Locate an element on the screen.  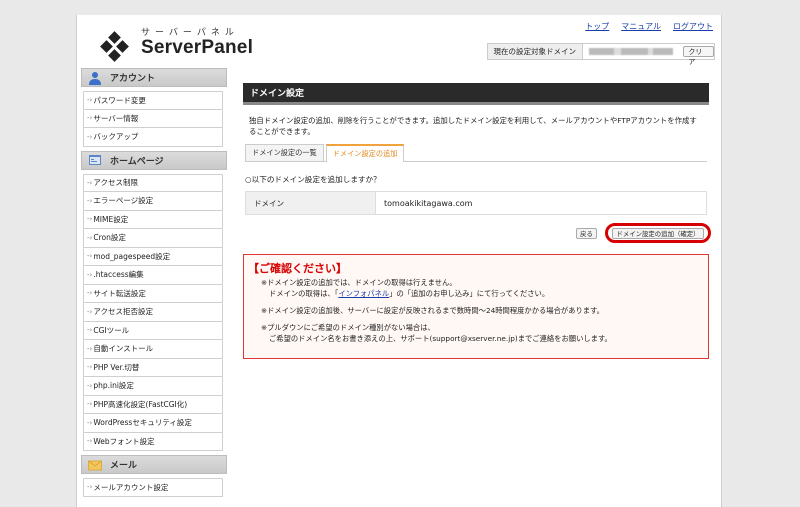
sidebar-section-homepage: ホームページ is located at coordinates (154, 160).